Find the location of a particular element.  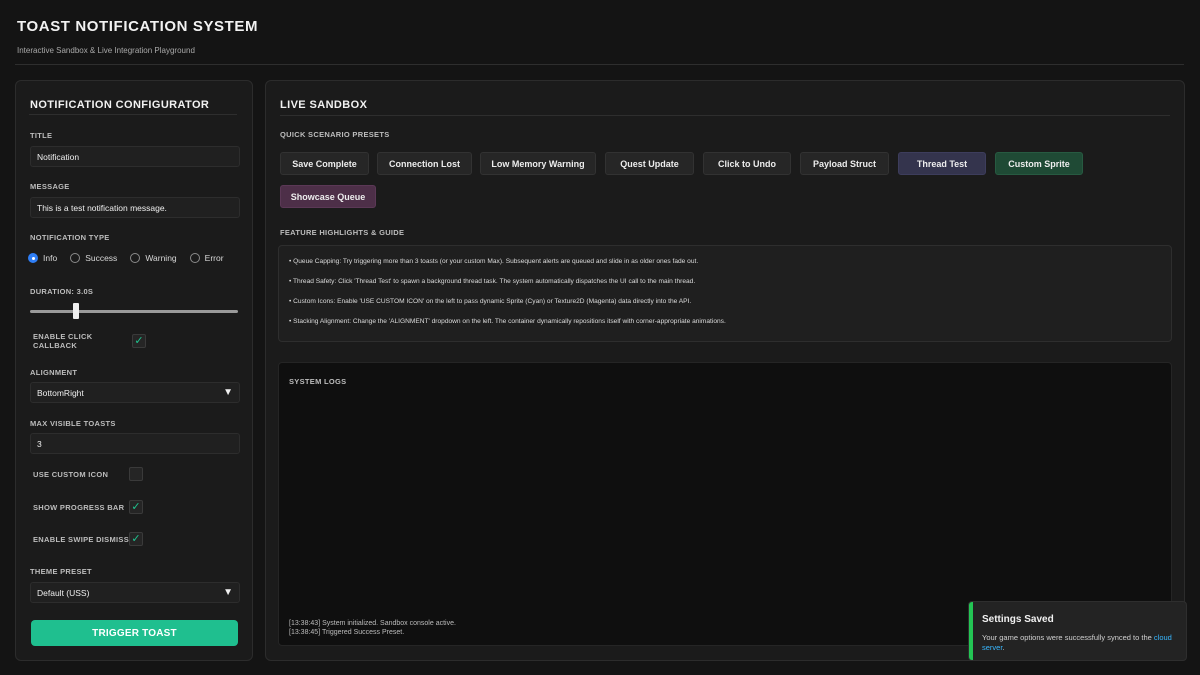

toast-title: Settings Saved is located at coordinates (1018, 619).